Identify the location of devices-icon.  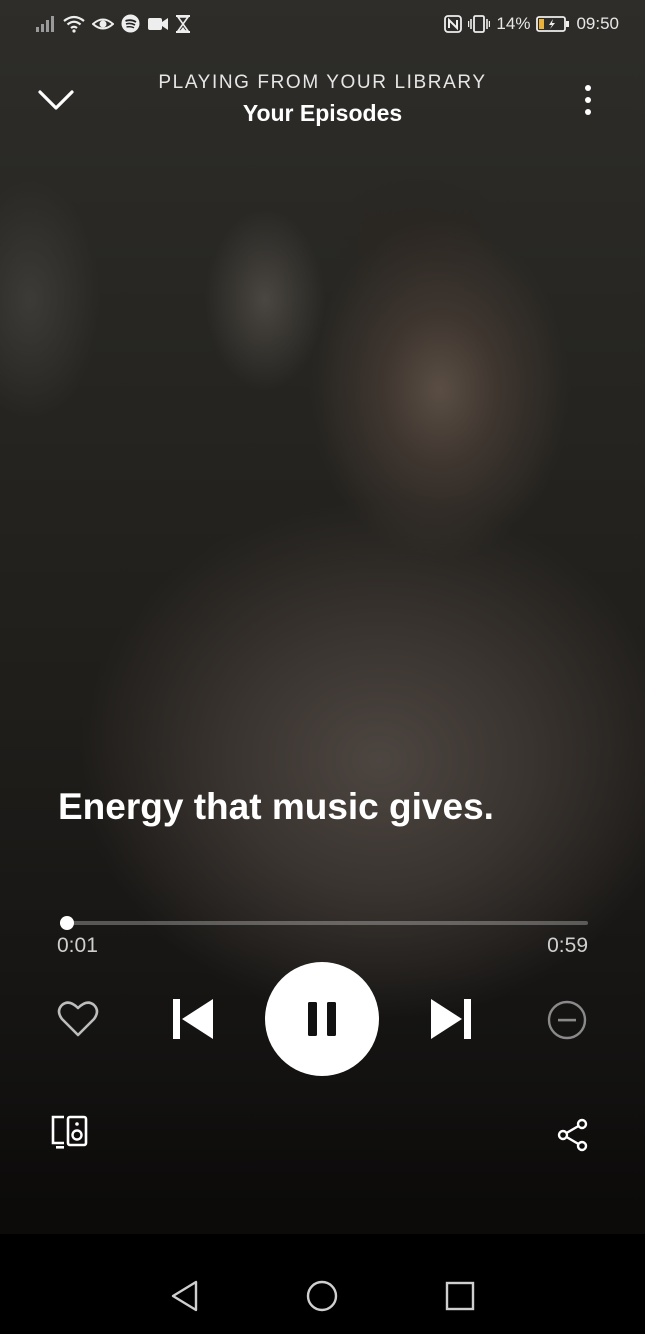
(70, 1132).